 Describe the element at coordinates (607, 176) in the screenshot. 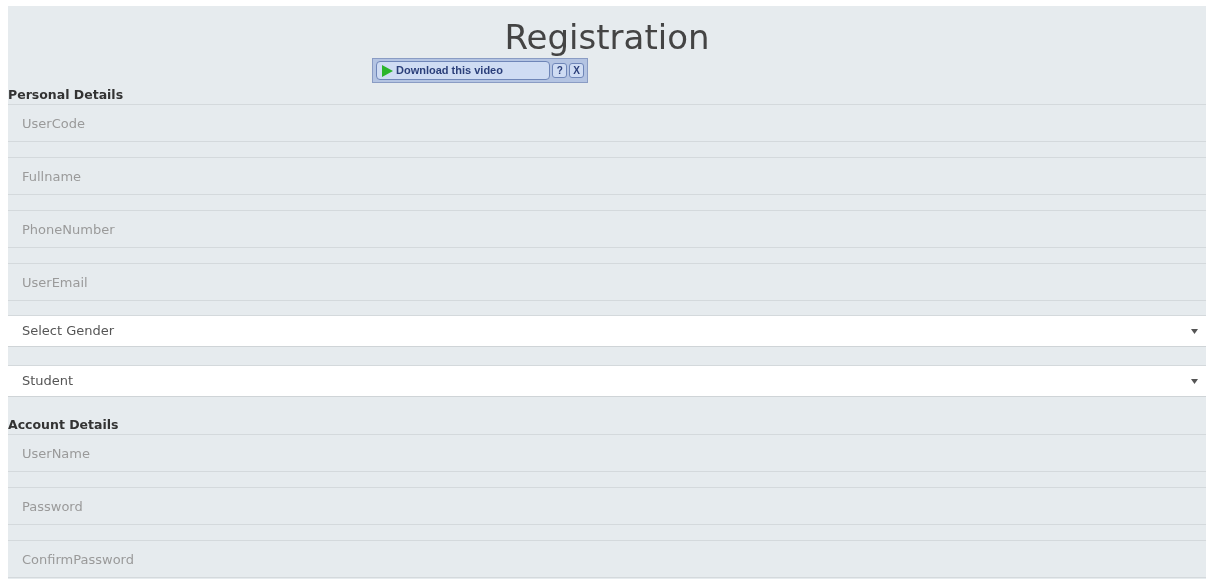

I see `input-field: Fullname` at that location.